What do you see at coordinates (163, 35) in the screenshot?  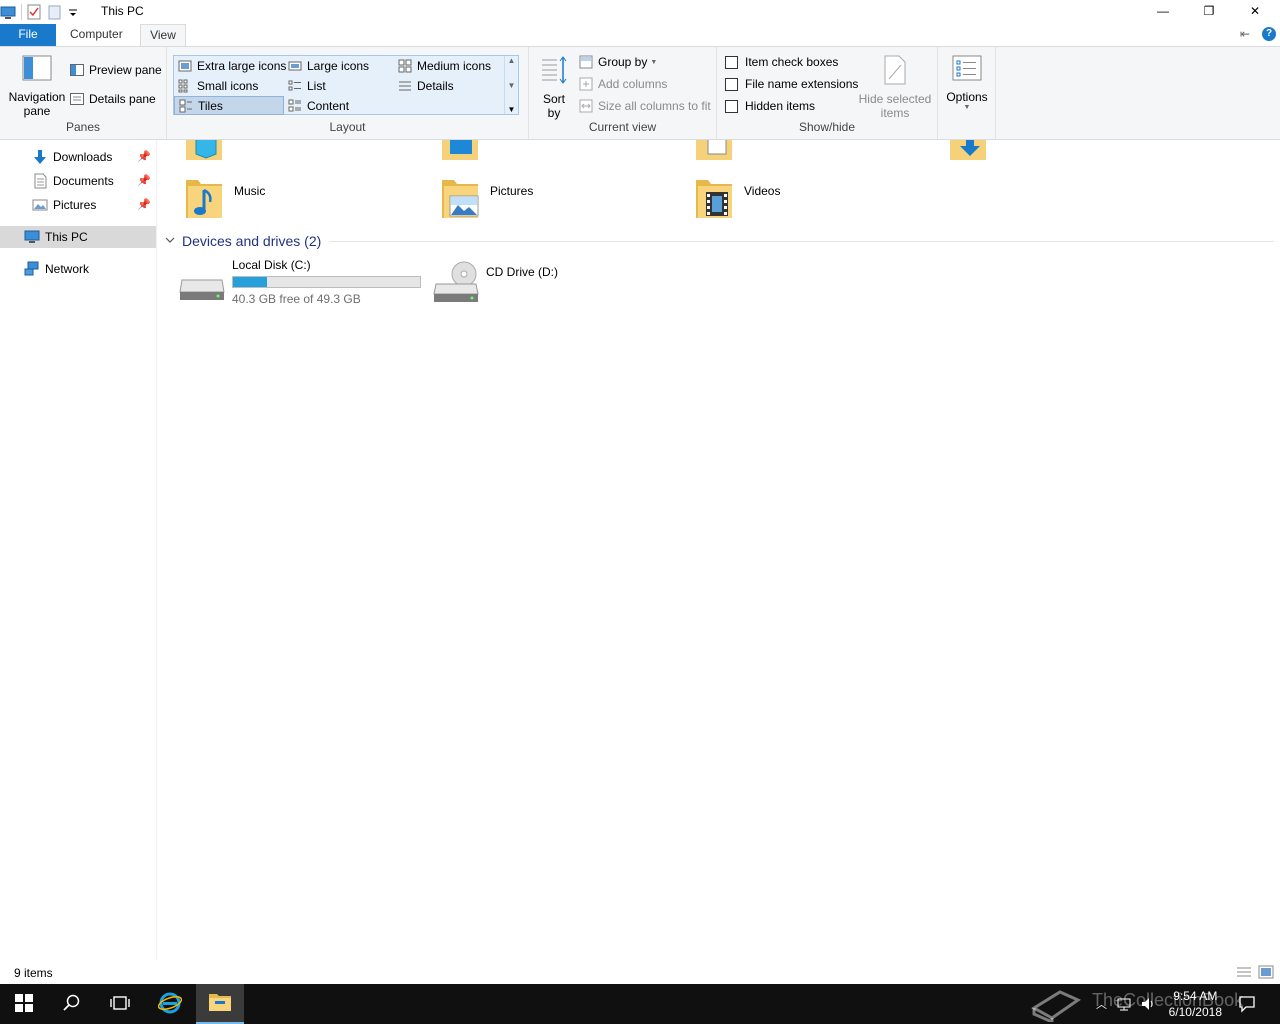 I see `tab-view: View` at bounding box center [163, 35].